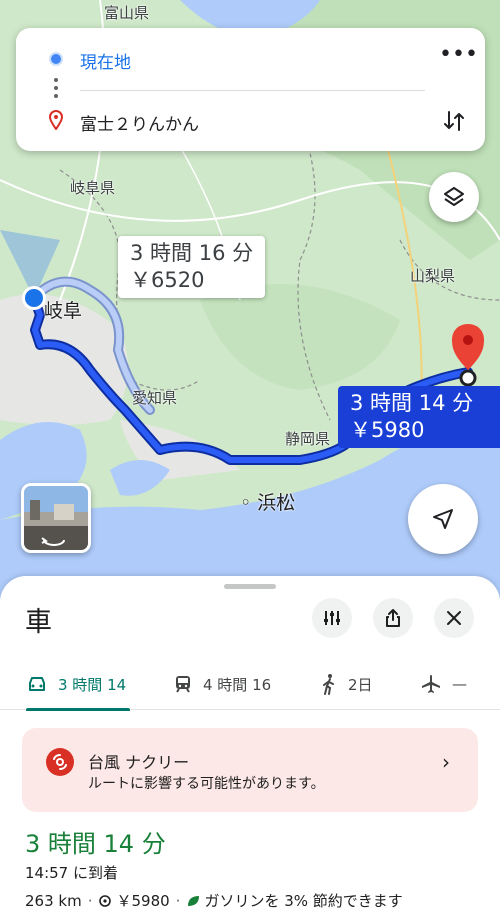  Describe the element at coordinates (250, 586) in the screenshot. I see `sheet-drag-handle` at that location.